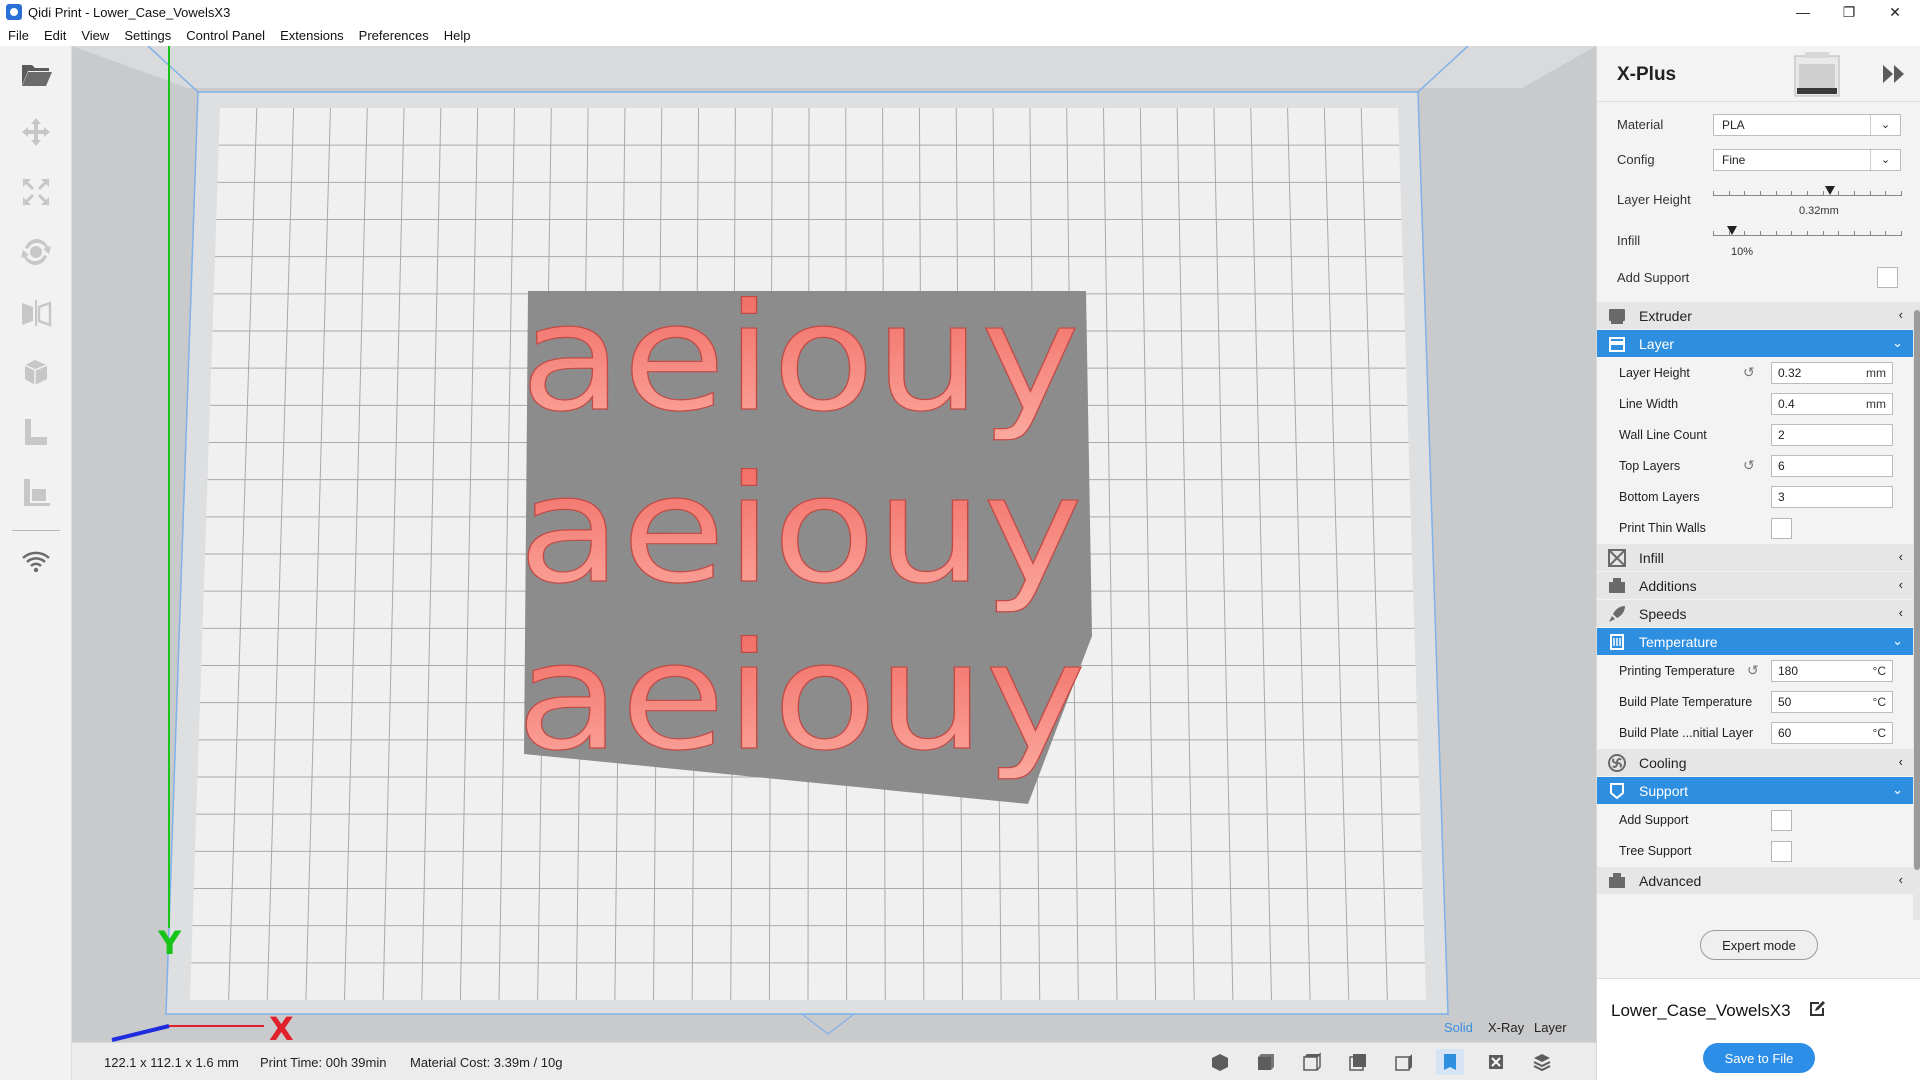 This screenshot has height=1080, width=1920. I want to click on build-plate-temperature-input: 50 °C, so click(1832, 702).